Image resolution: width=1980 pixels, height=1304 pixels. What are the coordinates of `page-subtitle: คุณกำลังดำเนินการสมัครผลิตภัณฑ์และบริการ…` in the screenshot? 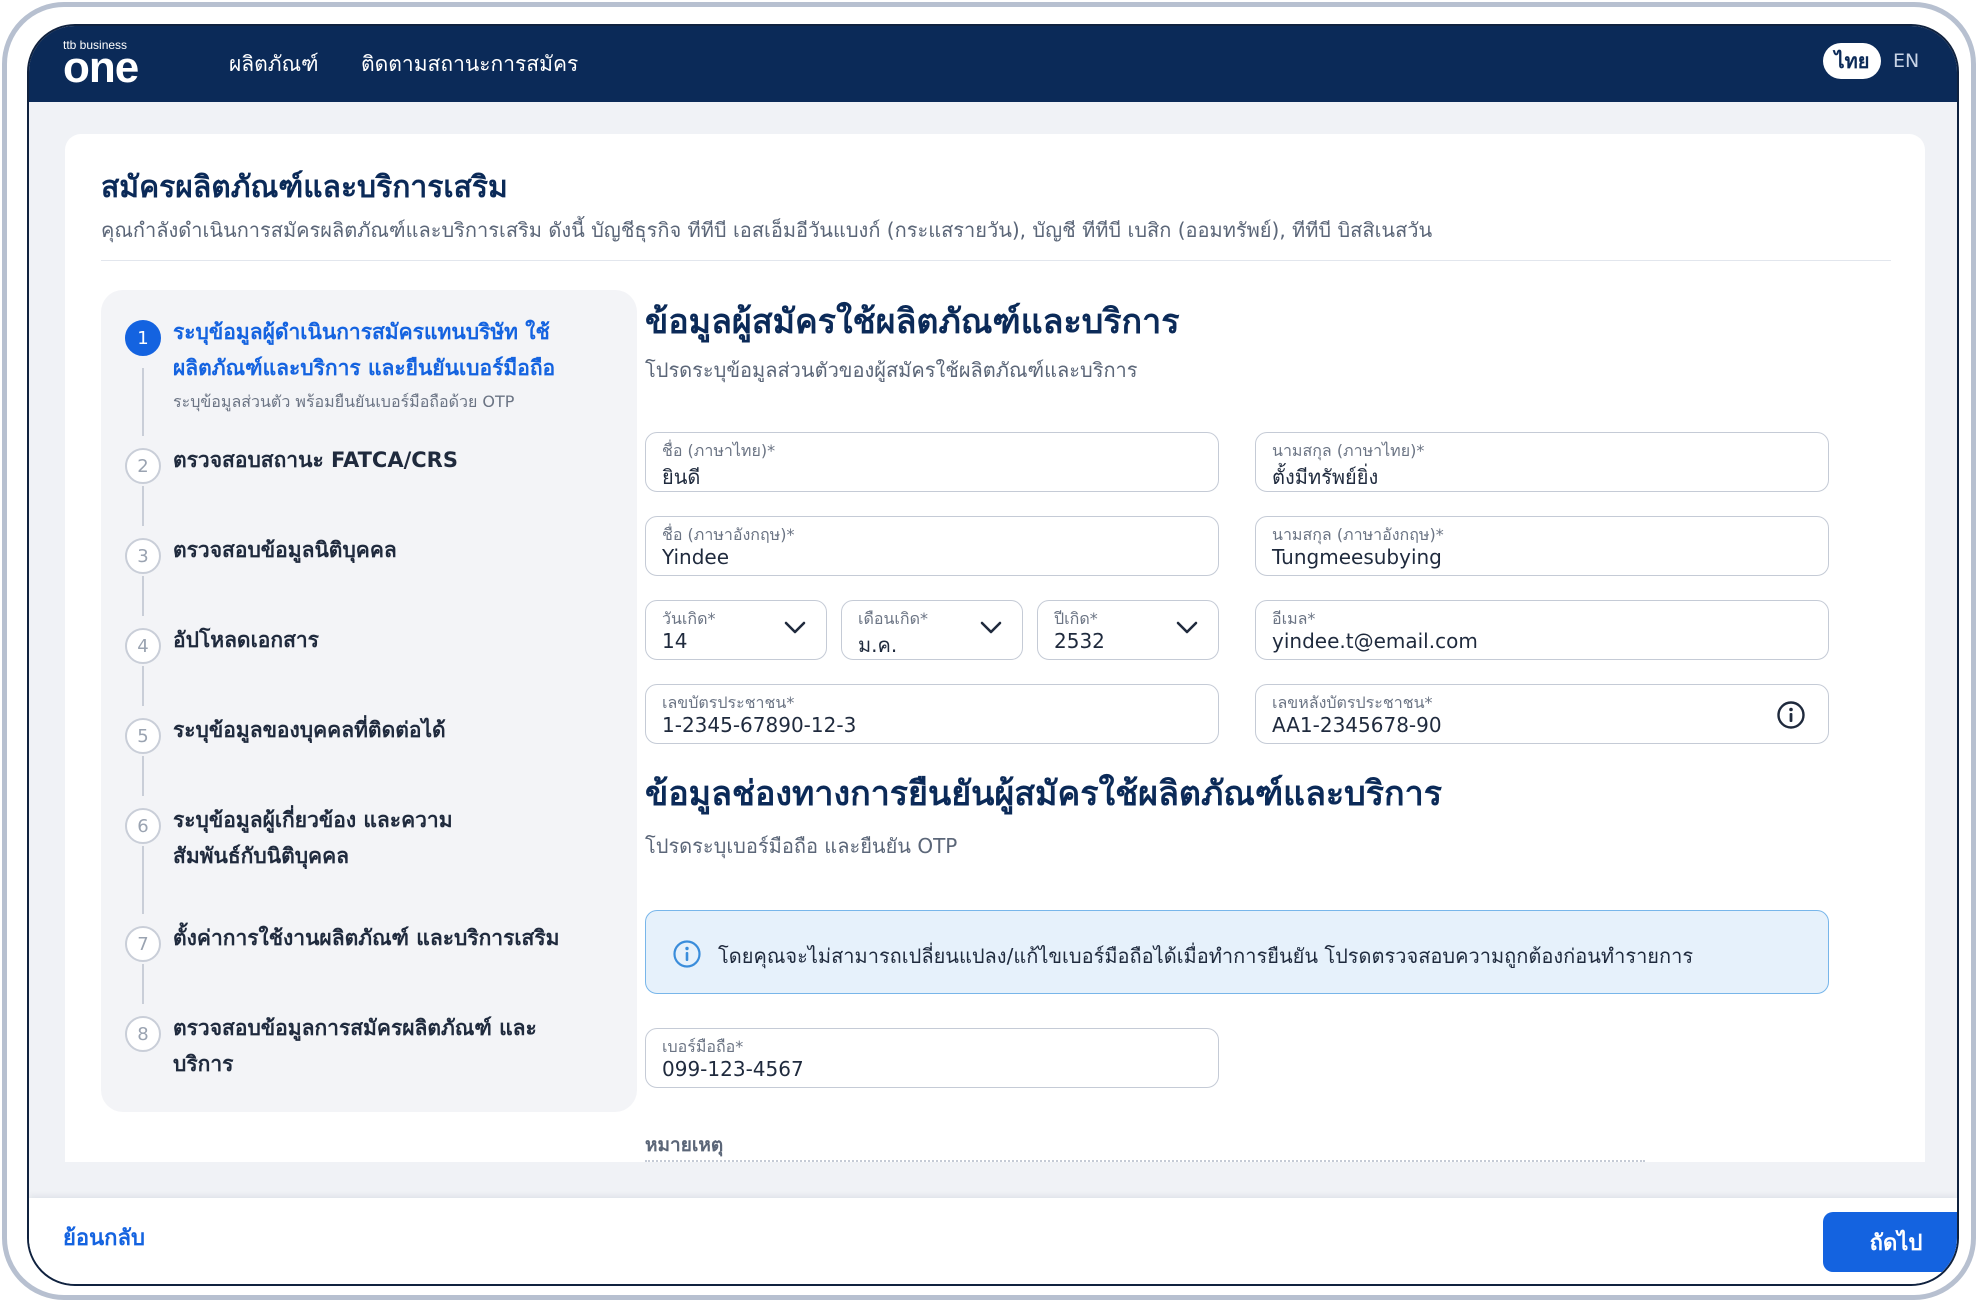 It's located at (767, 230).